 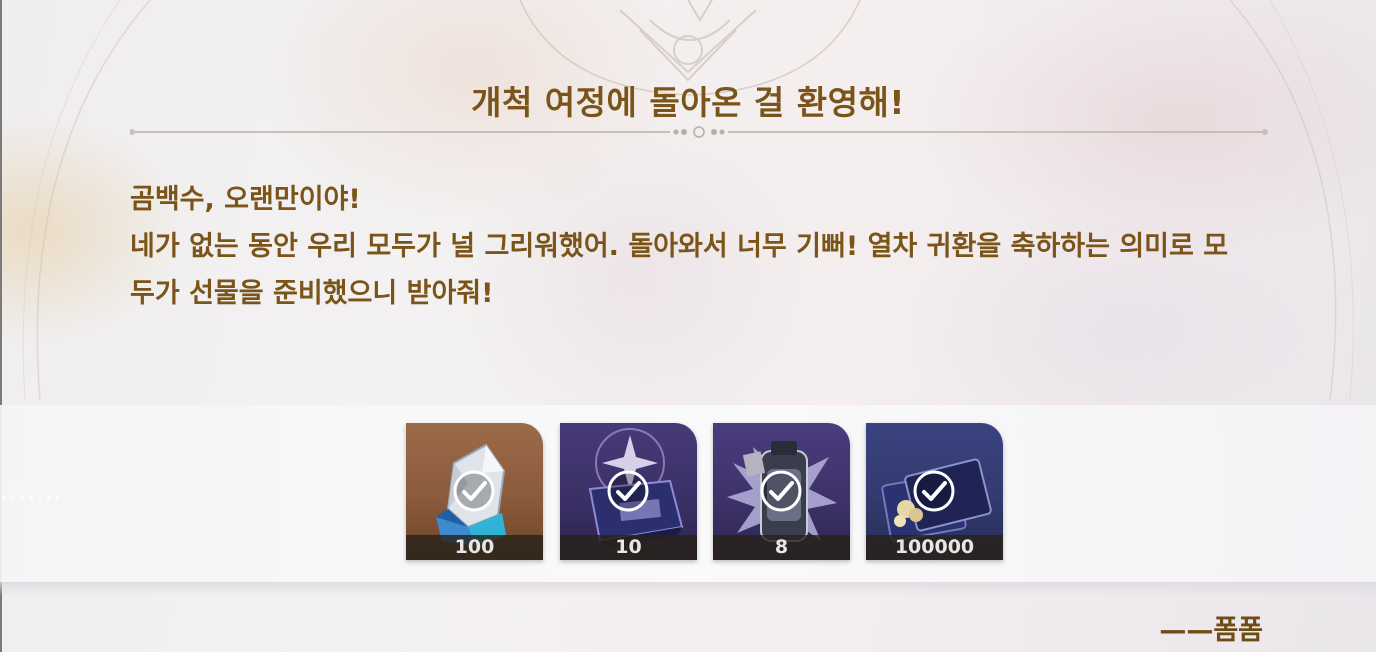 I want to click on reward-item-stellar-jade: 100, so click(x=474, y=491).